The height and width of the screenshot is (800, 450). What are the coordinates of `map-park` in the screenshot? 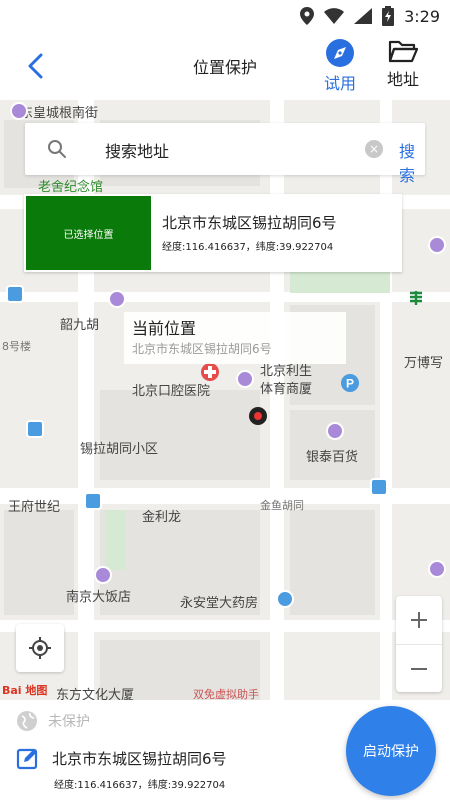 It's located at (115, 540).